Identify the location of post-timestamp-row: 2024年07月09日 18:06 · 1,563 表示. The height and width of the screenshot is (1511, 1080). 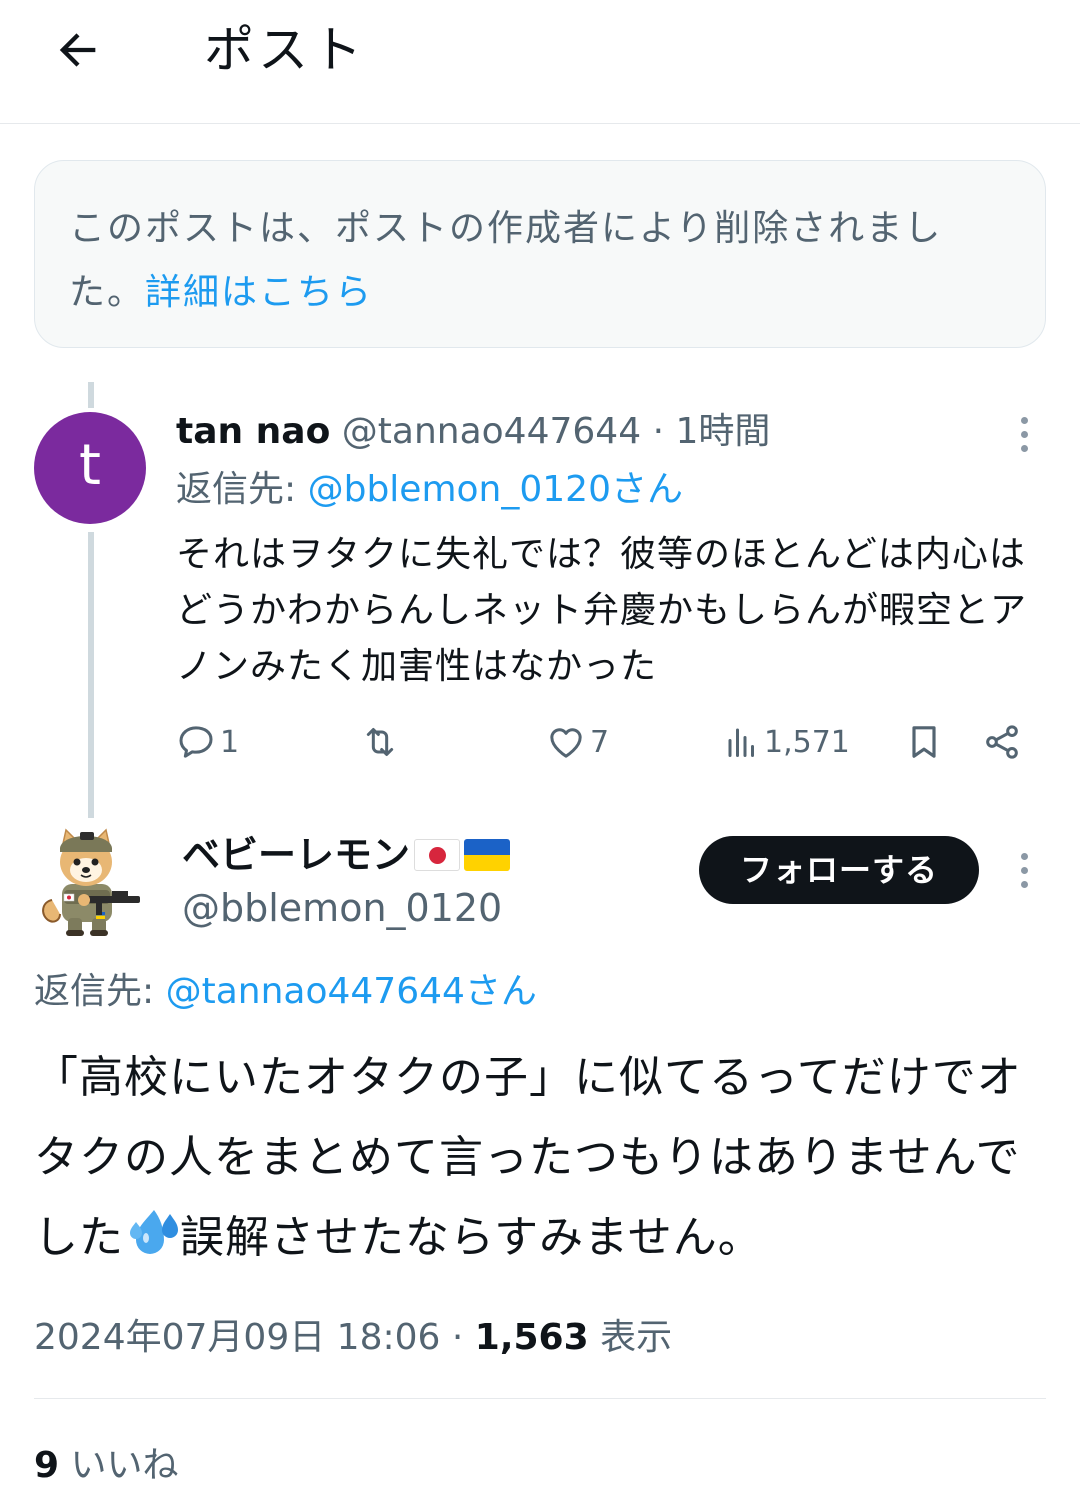
(353, 1338).